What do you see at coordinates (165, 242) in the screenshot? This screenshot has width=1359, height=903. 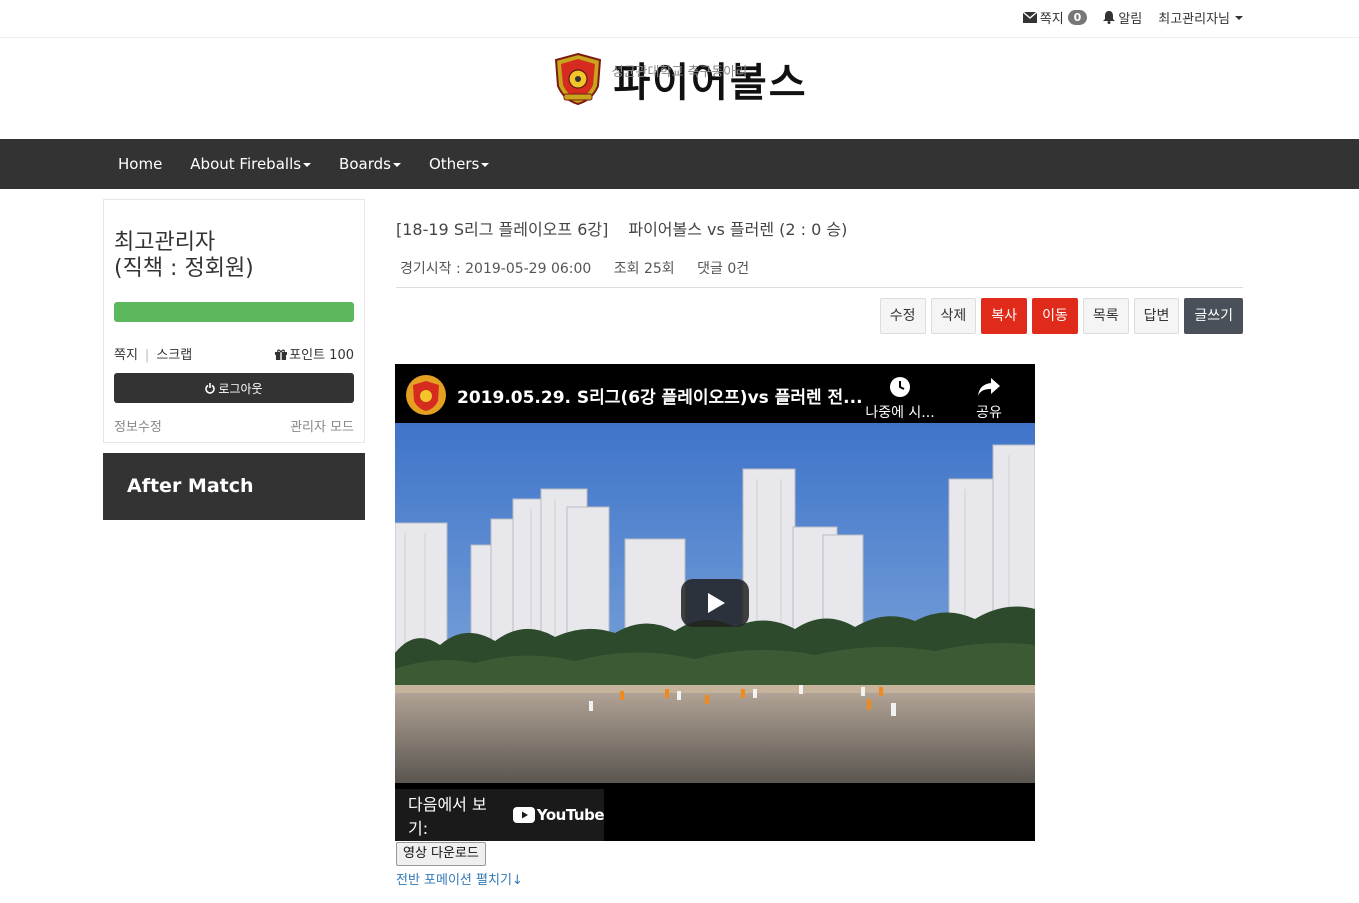 I see `member-nickname: 최고관리자` at bounding box center [165, 242].